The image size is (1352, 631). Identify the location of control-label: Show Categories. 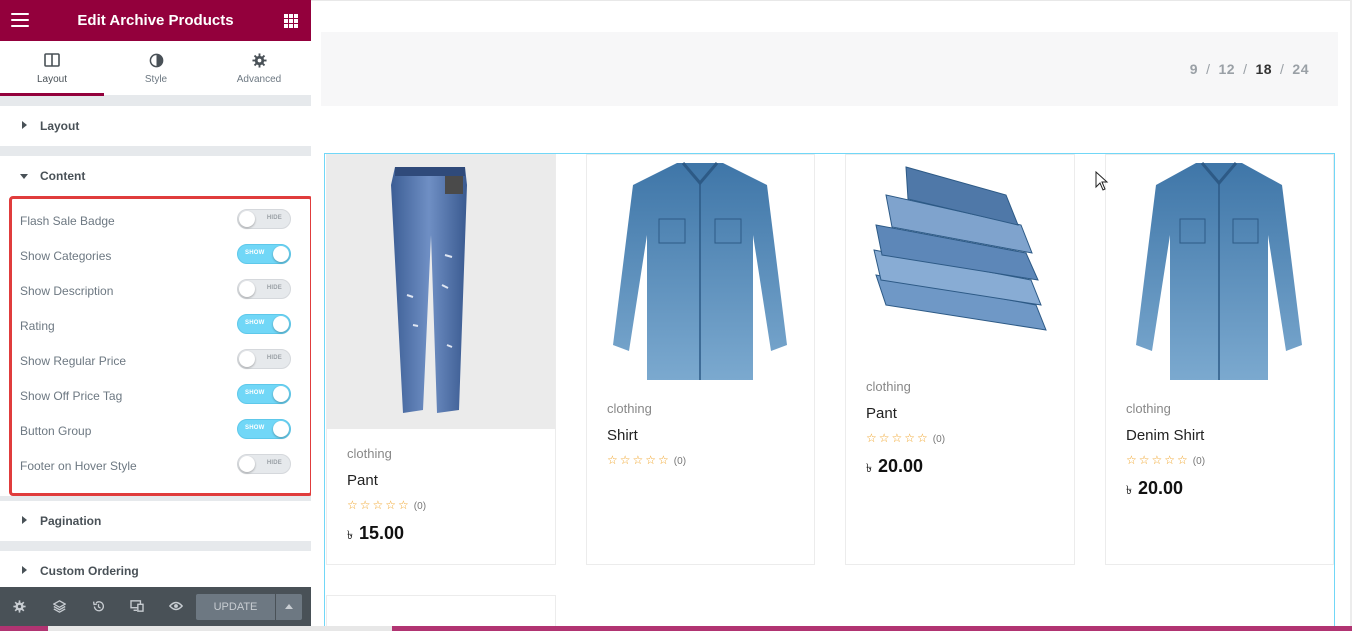
(66, 256).